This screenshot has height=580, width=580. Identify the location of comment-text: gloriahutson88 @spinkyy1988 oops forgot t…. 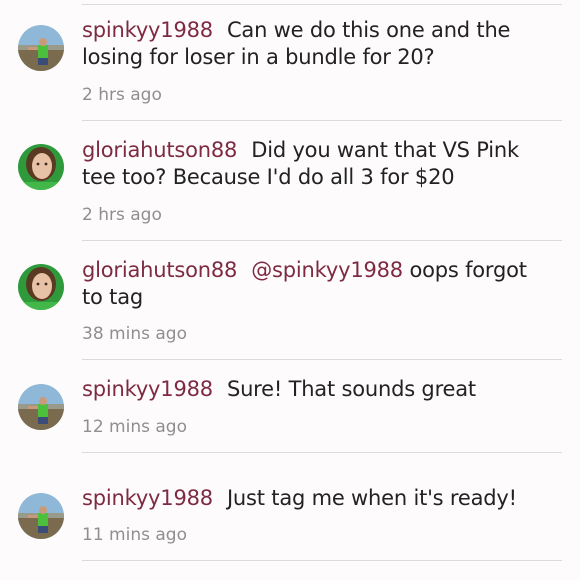
(317, 284).